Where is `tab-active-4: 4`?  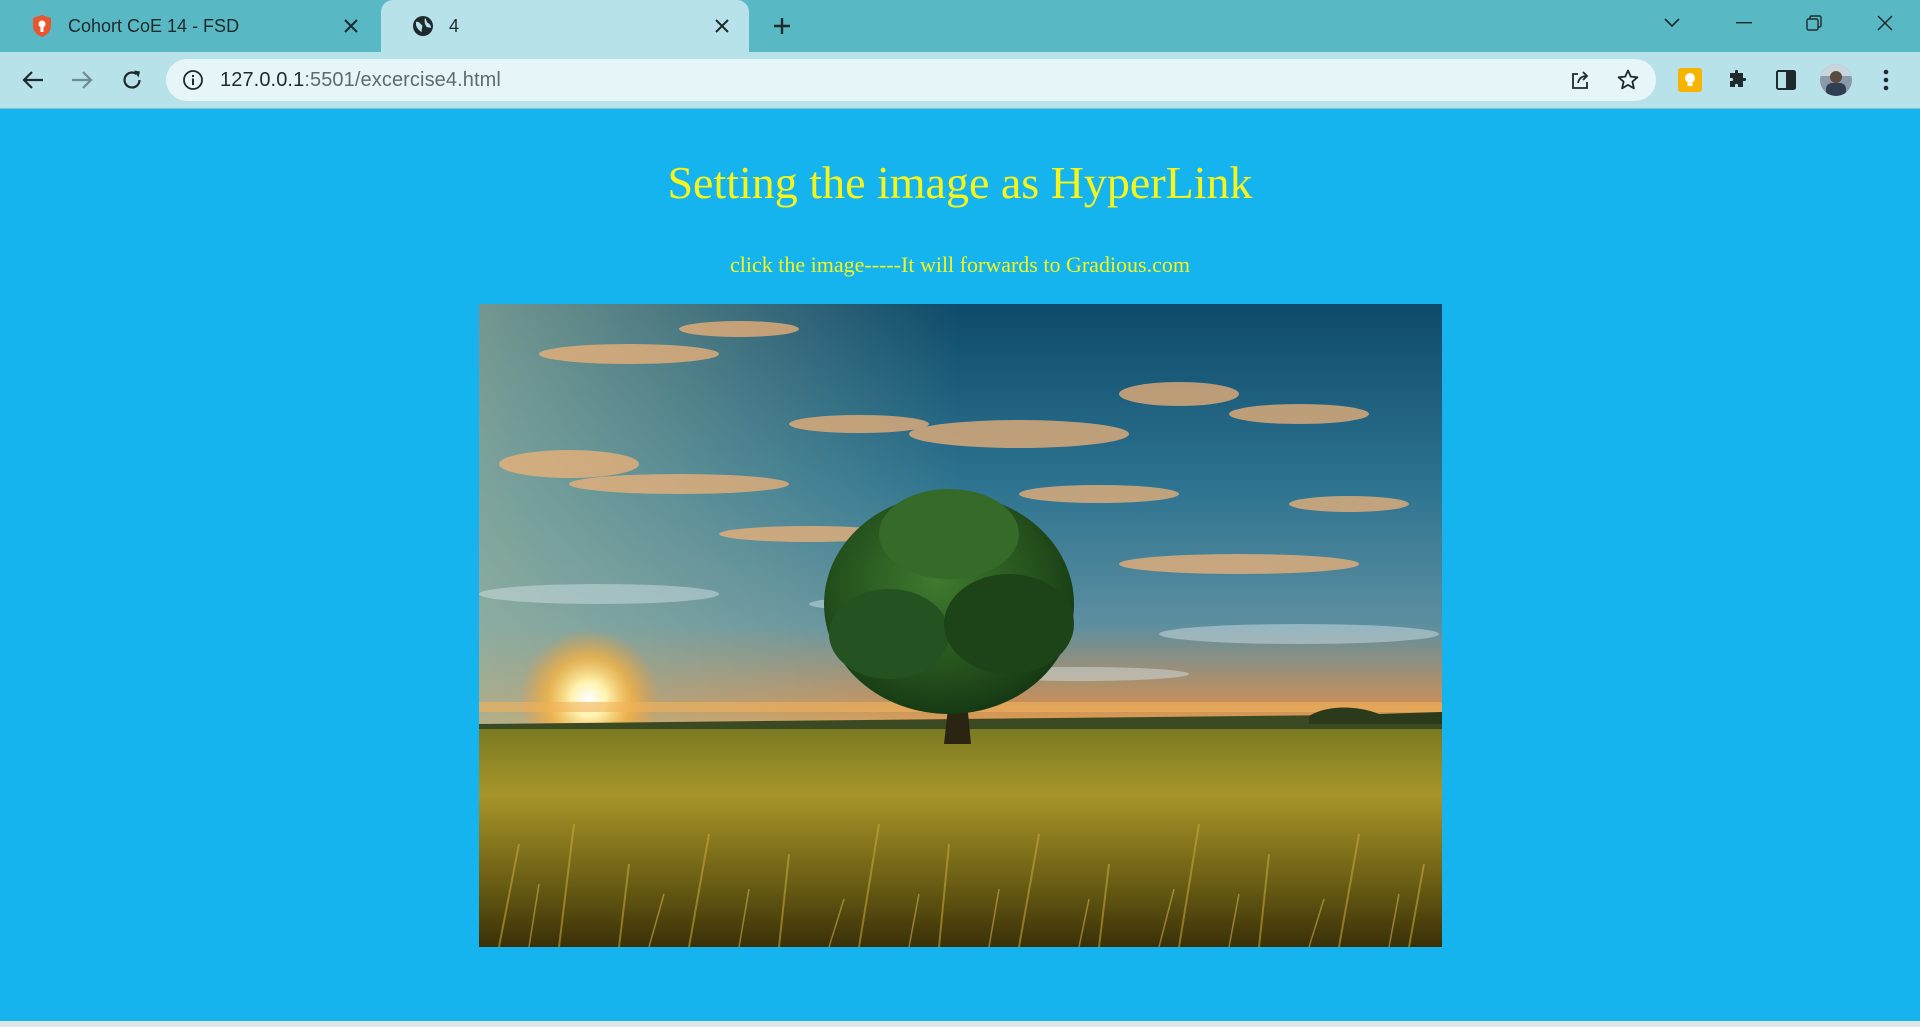
tab-active-4: 4 is located at coordinates (565, 26).